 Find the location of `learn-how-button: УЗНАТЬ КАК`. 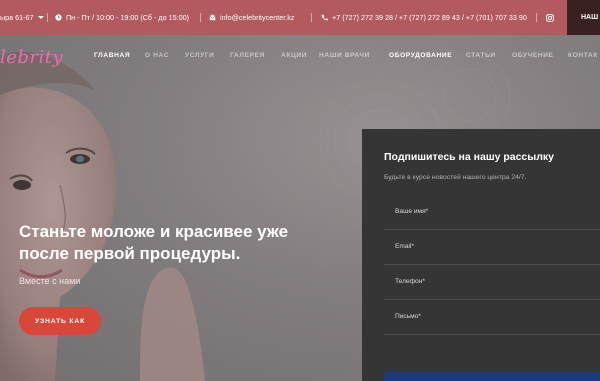

learn-how-button: УЗНАТЬ КАК is located at coordinates (60, 321).